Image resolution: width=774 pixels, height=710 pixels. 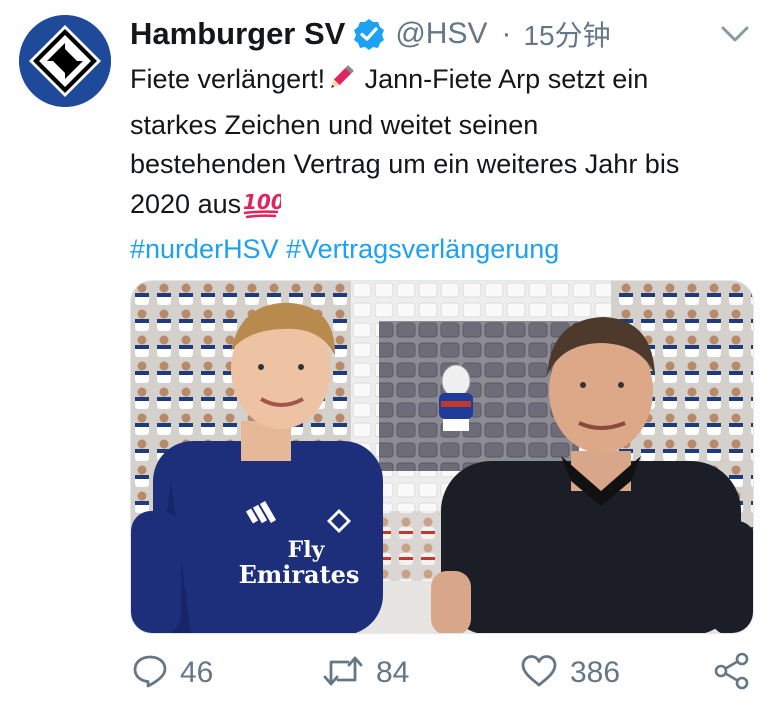 I want to click on share-icon, so click(x=732, y=673).